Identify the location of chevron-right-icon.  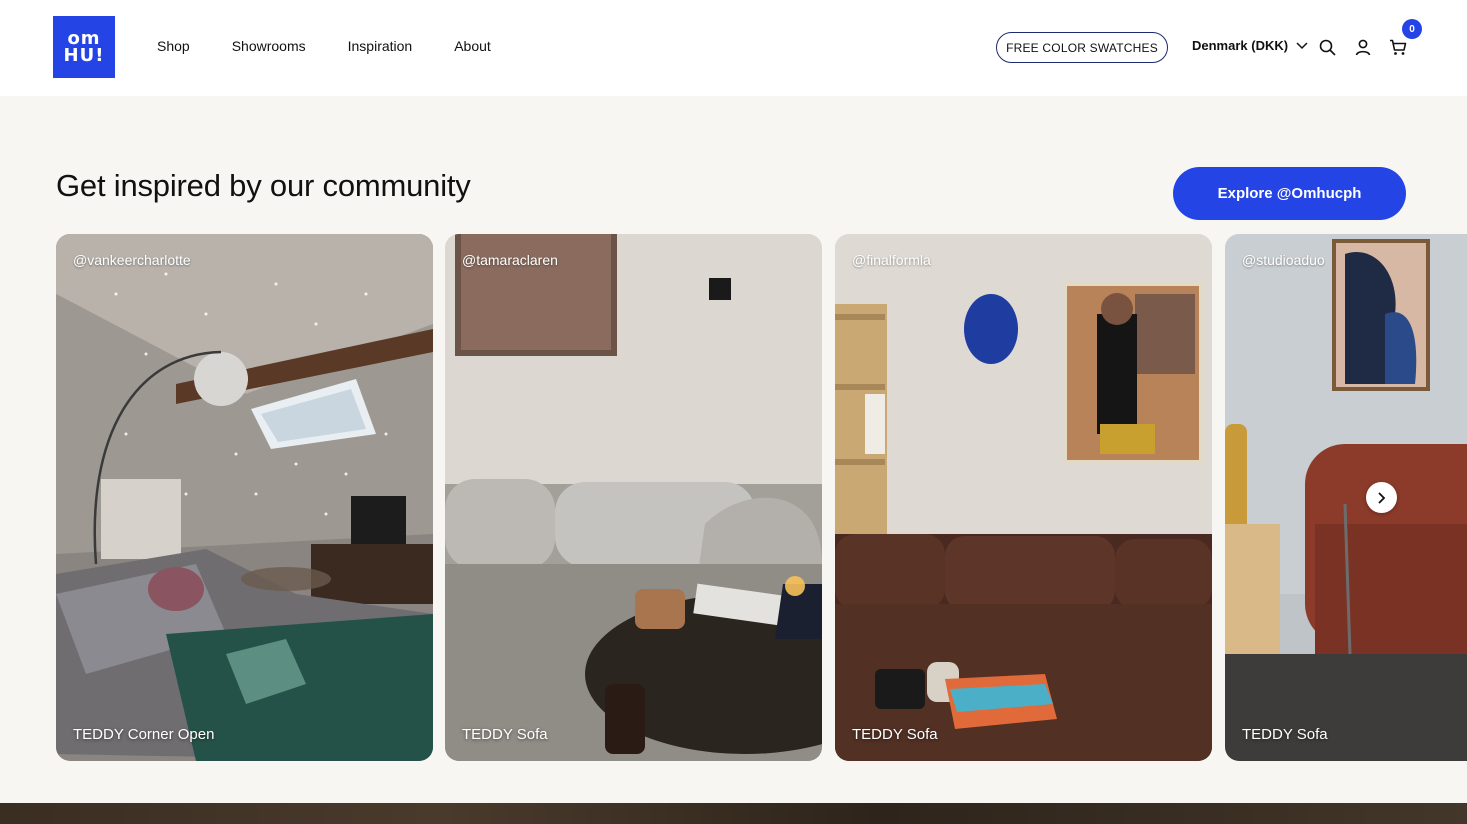
(1381, 497).